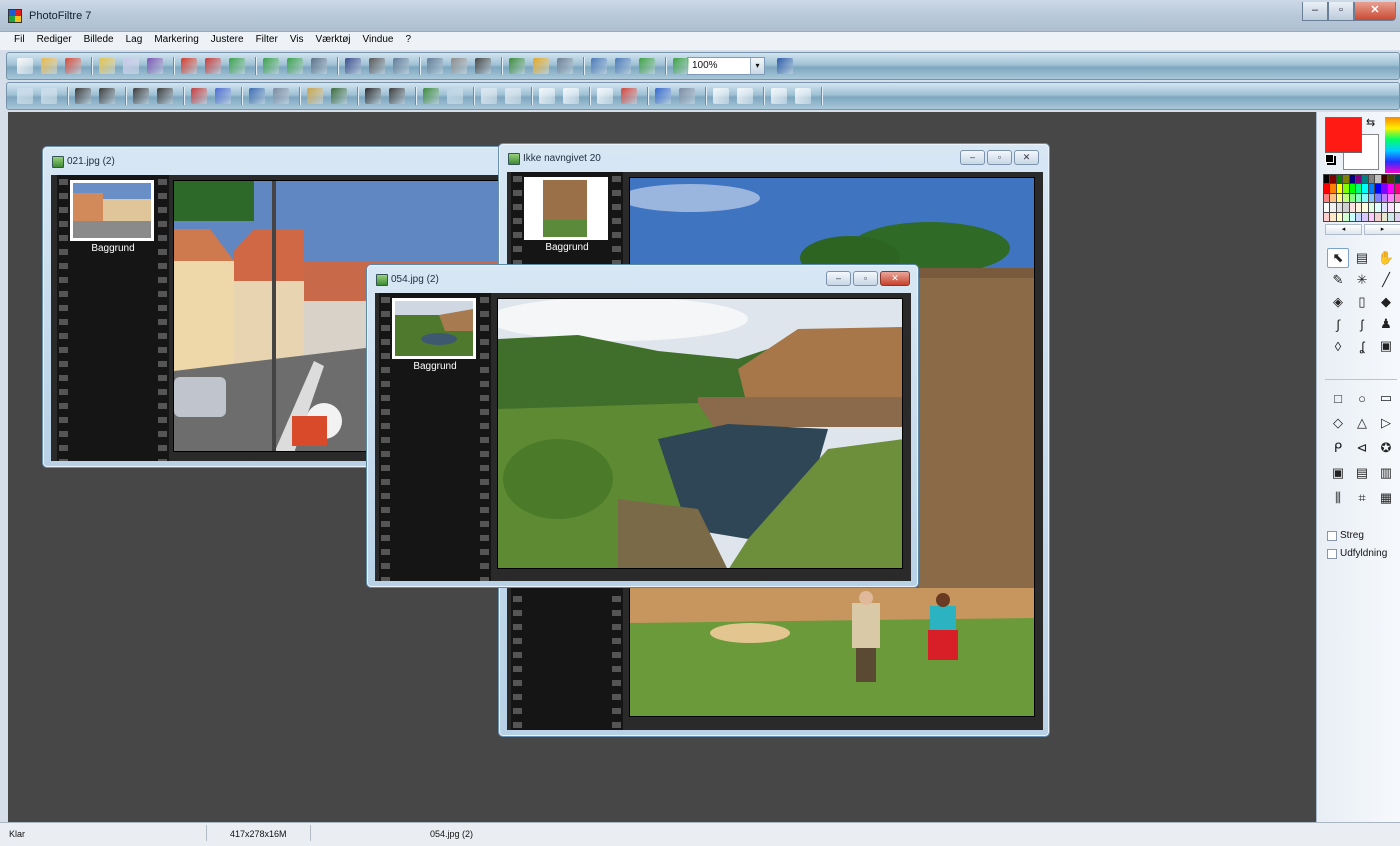 The height and width of the screenshot is (846, 1400). What do you see at coordinates (1362, 423) in the screenshot?
I see `triangle-icon: △` at bounding box center [1362, 423].